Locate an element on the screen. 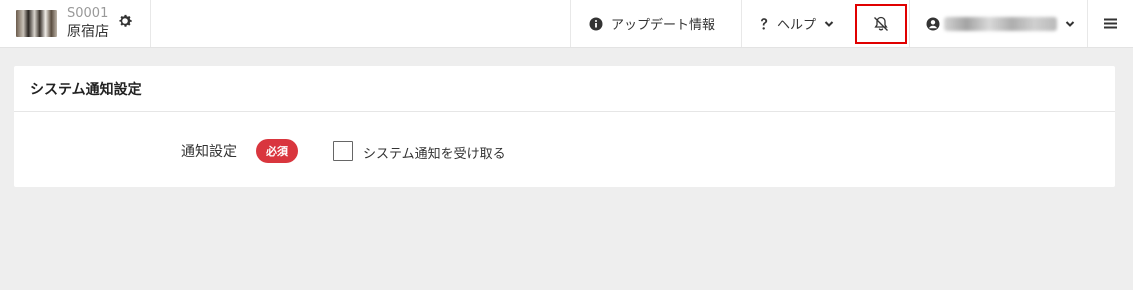 The height and width of the screenshot is (290, 1133). user-name-redacted is located at coordinates (1000, 23).